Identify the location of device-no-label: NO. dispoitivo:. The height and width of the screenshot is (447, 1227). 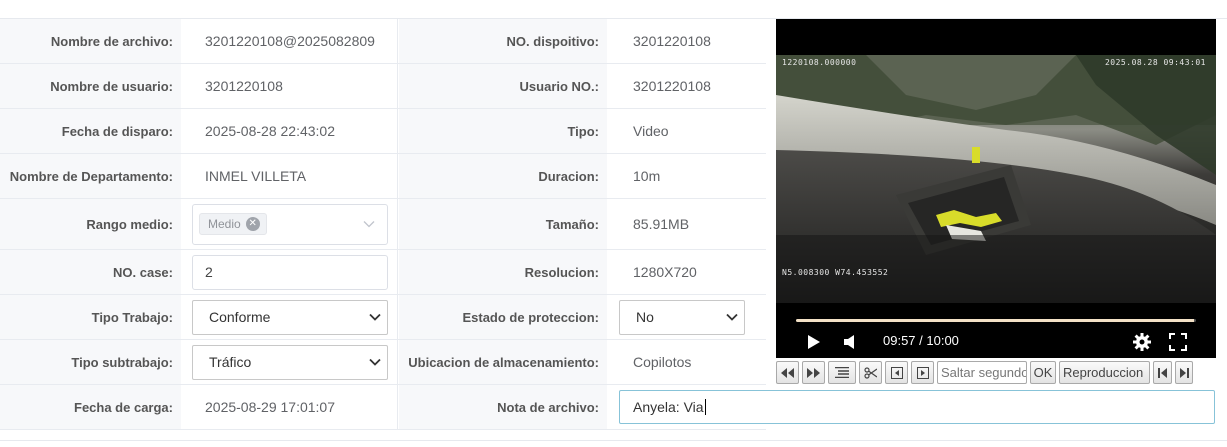
(503, 41).